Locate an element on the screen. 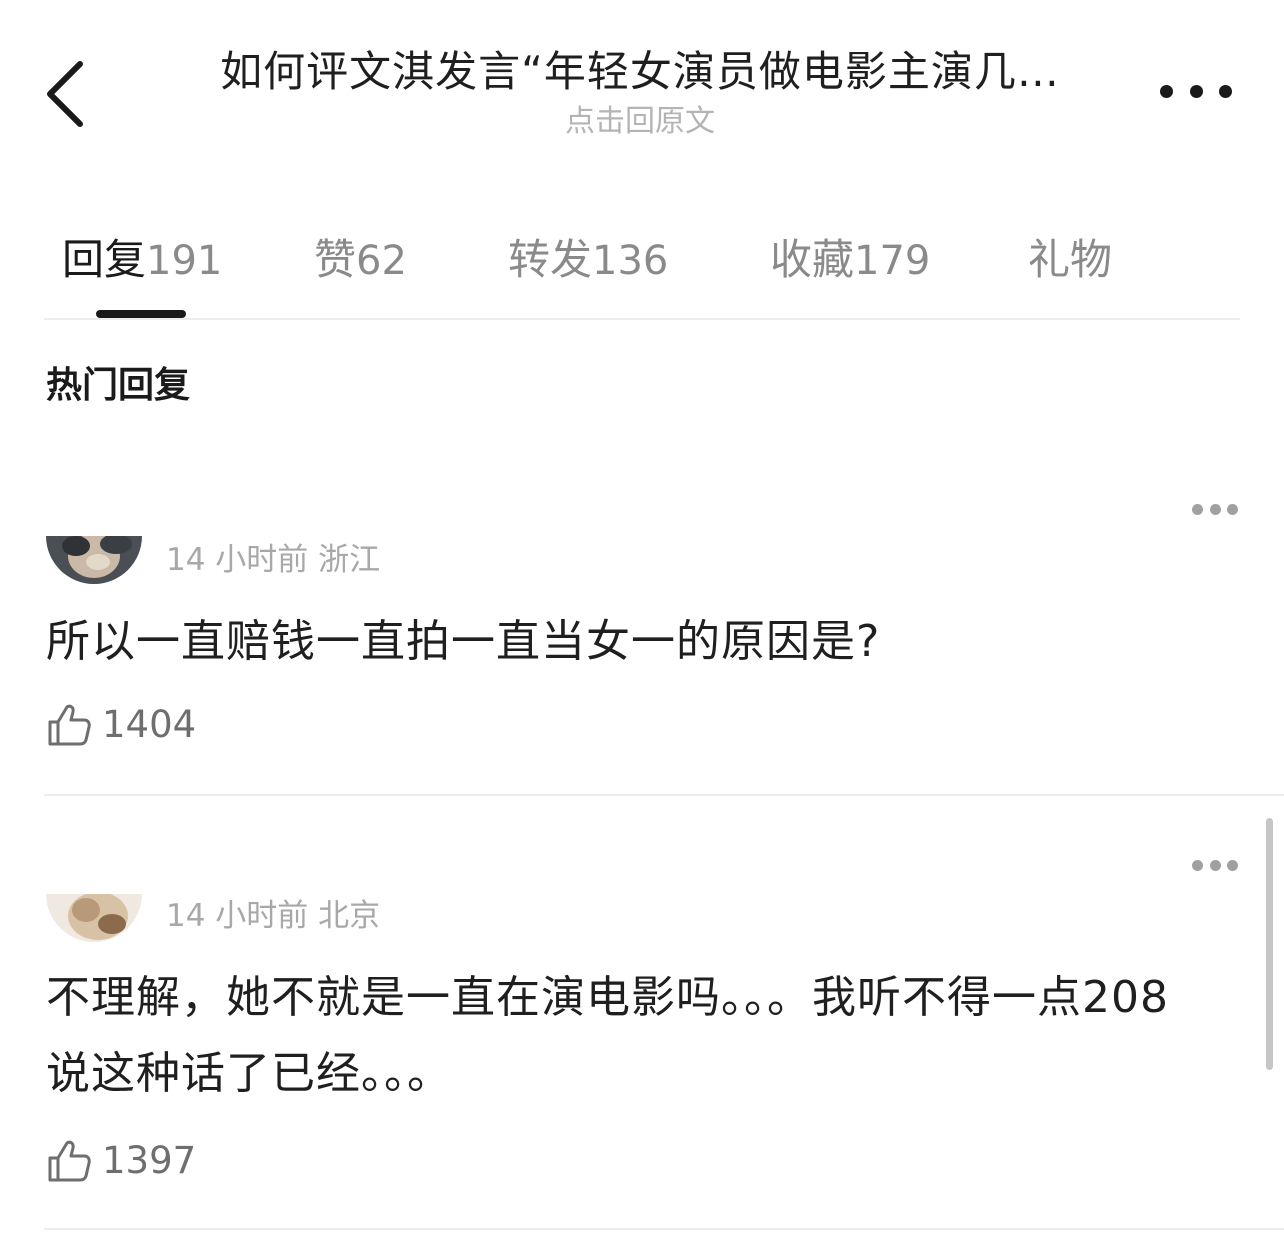 The height and width of the screenshot is (1234, 1284). back-to-original-link: 点击回原文 is located at coordinates (640, 122).